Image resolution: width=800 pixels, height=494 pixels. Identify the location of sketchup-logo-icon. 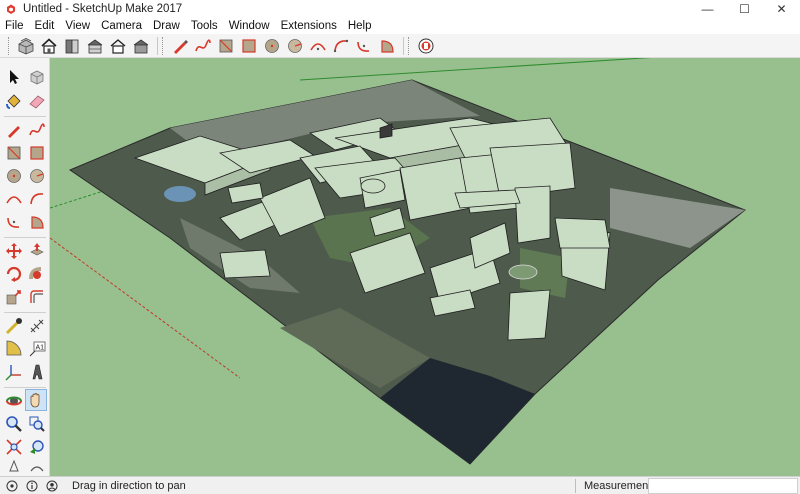
(11, 9).